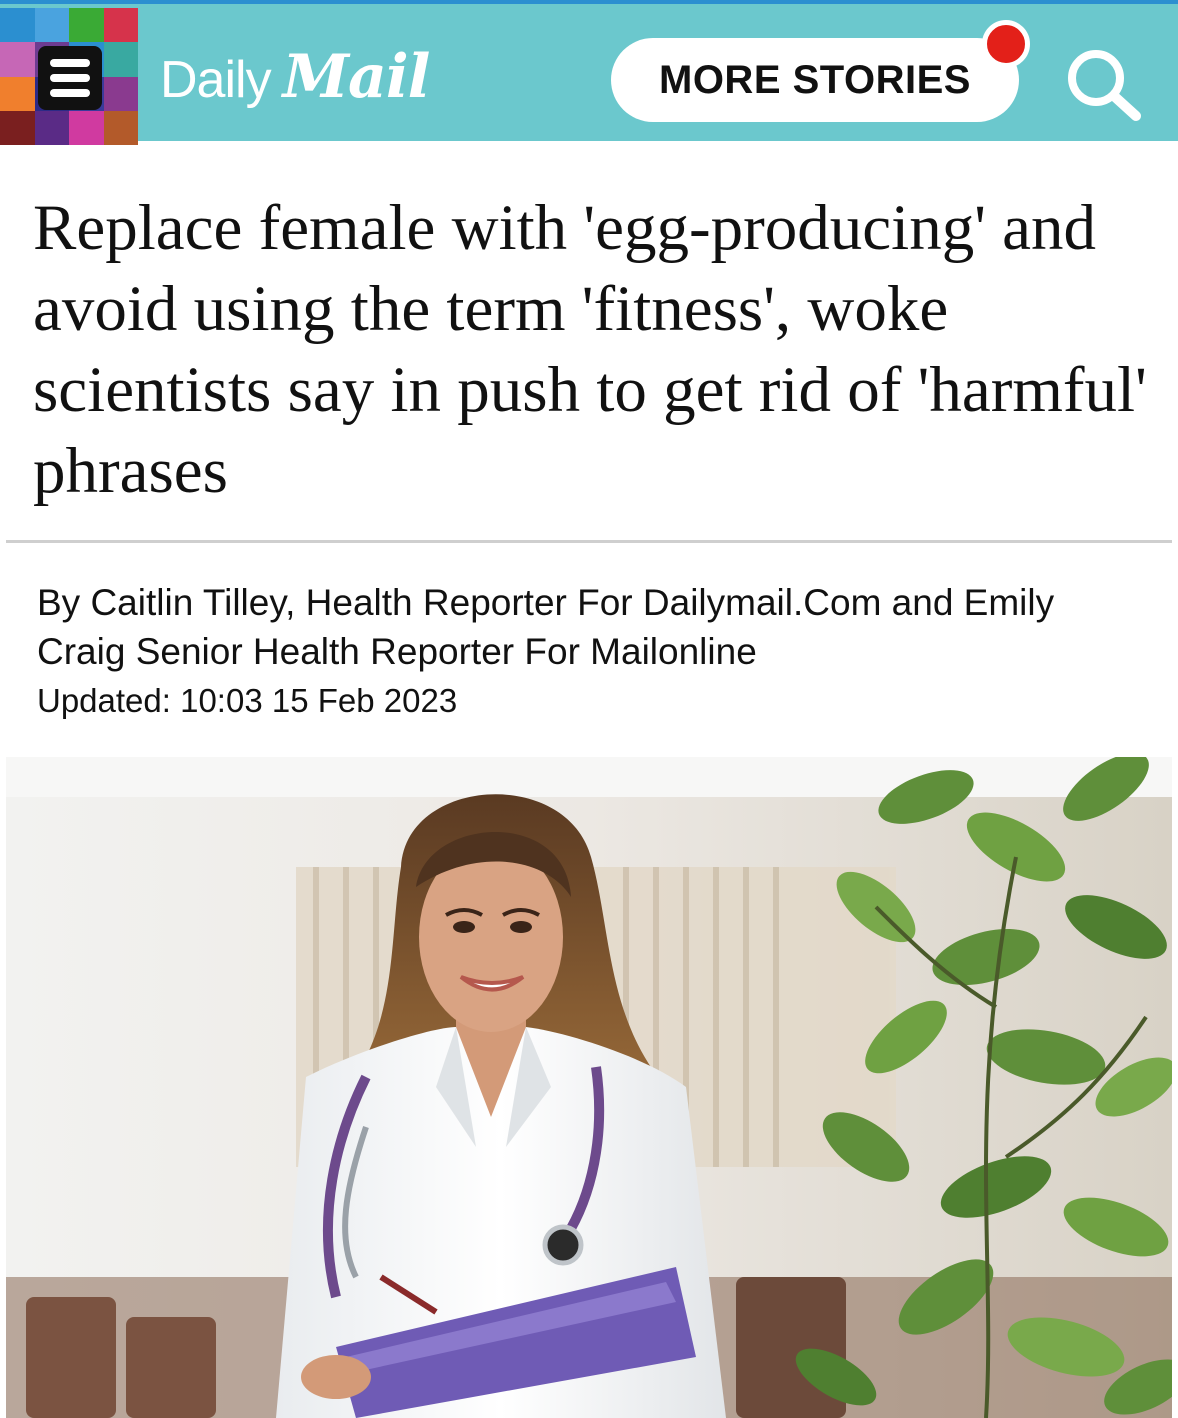  Describe the element at coordinates (589, 541) in the screenshot. I see `divider` at that location.